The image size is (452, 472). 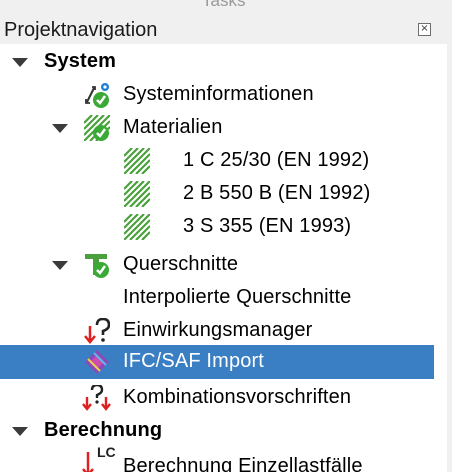 I want to click on tree-node-label: Materialien, so click(x=173, y=127).